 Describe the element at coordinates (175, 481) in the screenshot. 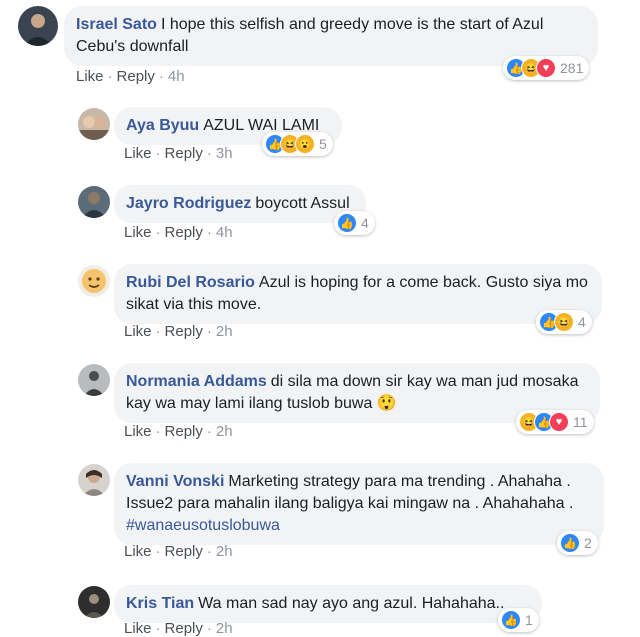

I see `commenter-name: Vanni Vonski` at that location.